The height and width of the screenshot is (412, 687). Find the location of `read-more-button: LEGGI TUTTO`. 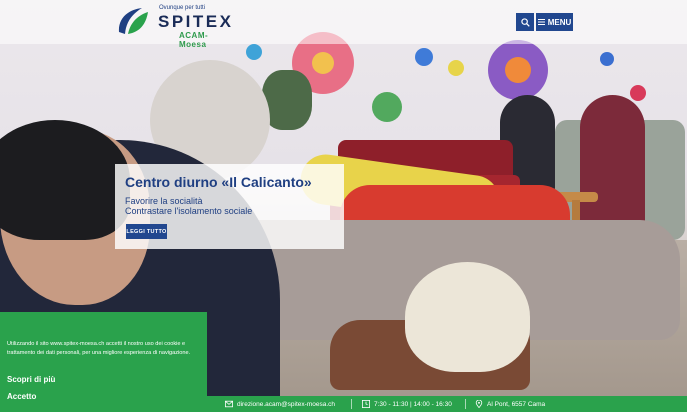

read-more-button: LEGGI TUTTO is located at coordinates (146, 231).